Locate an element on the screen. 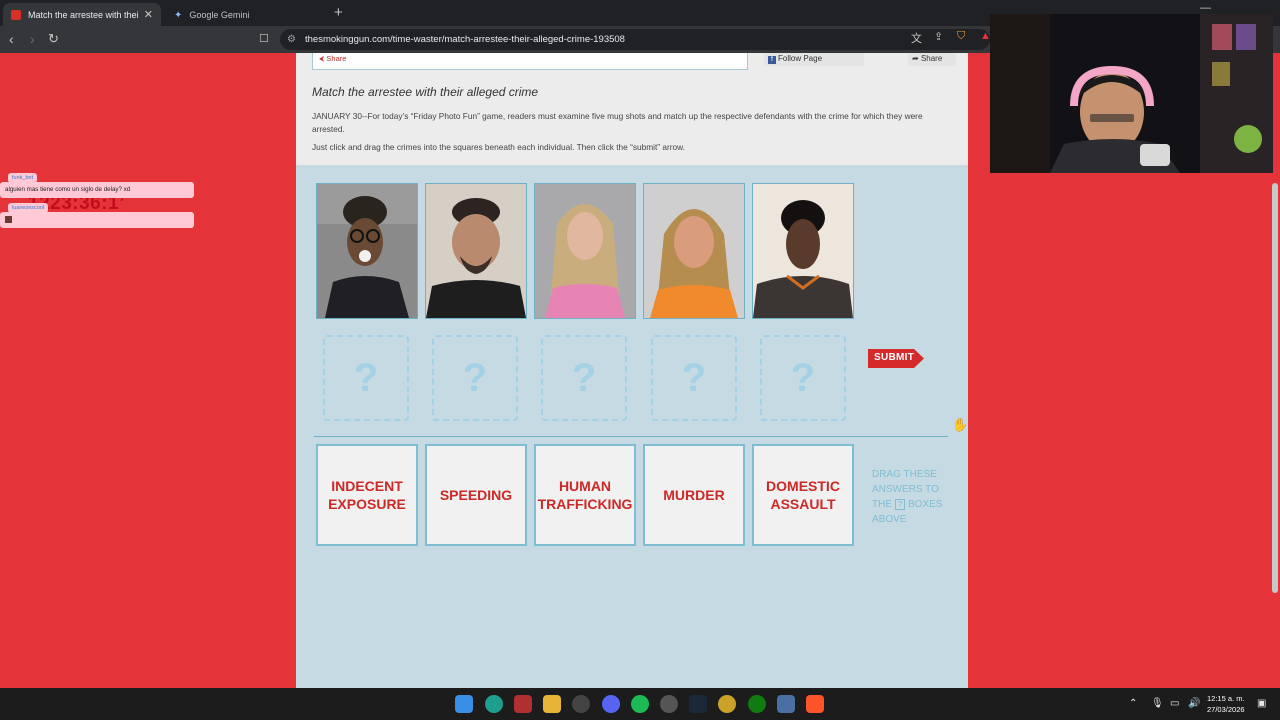 The width and height of the screenshot is (1280, 720). answer-label: MURDER is located at coordinates (694, 495).